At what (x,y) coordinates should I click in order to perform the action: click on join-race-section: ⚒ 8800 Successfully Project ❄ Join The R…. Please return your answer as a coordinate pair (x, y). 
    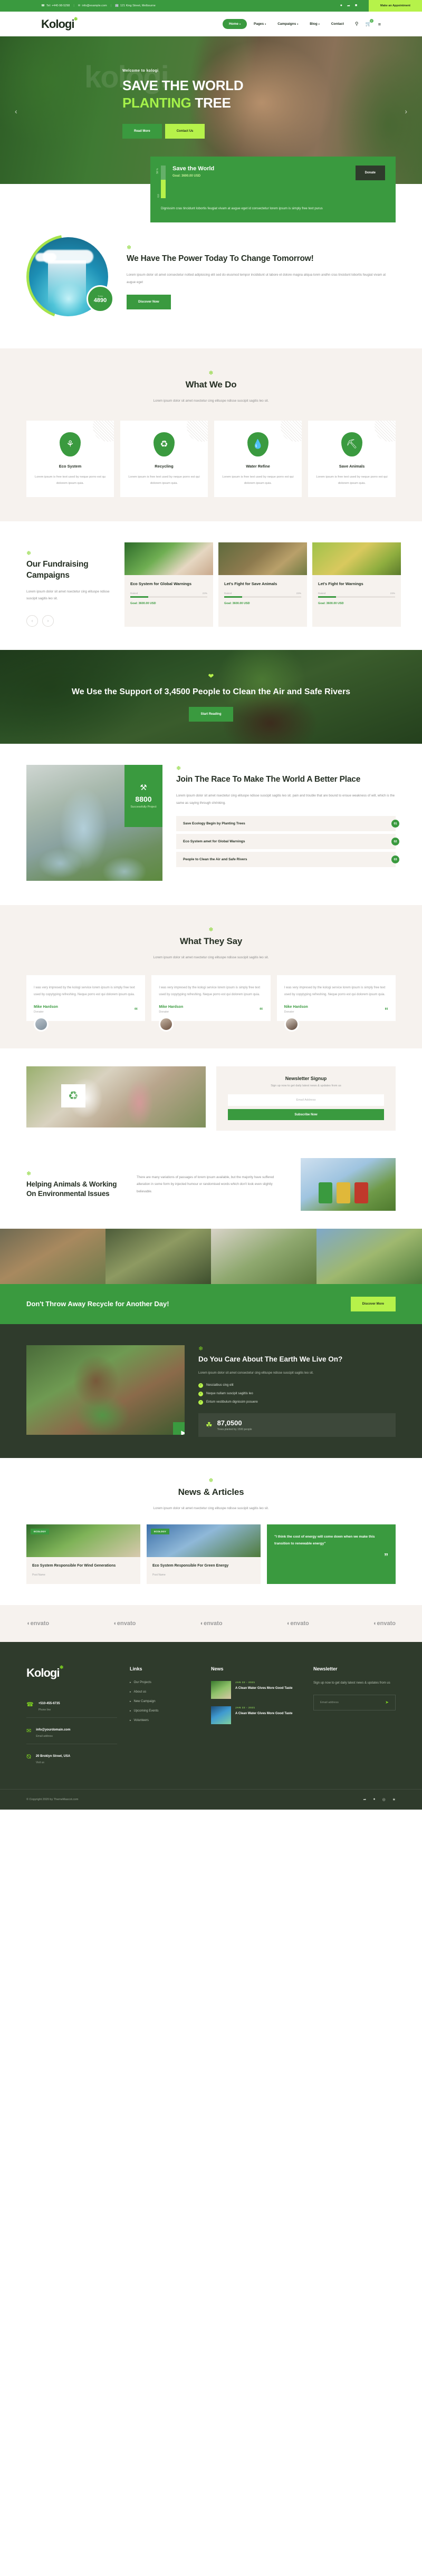
    Looking at the image, I should click on (211, 825).